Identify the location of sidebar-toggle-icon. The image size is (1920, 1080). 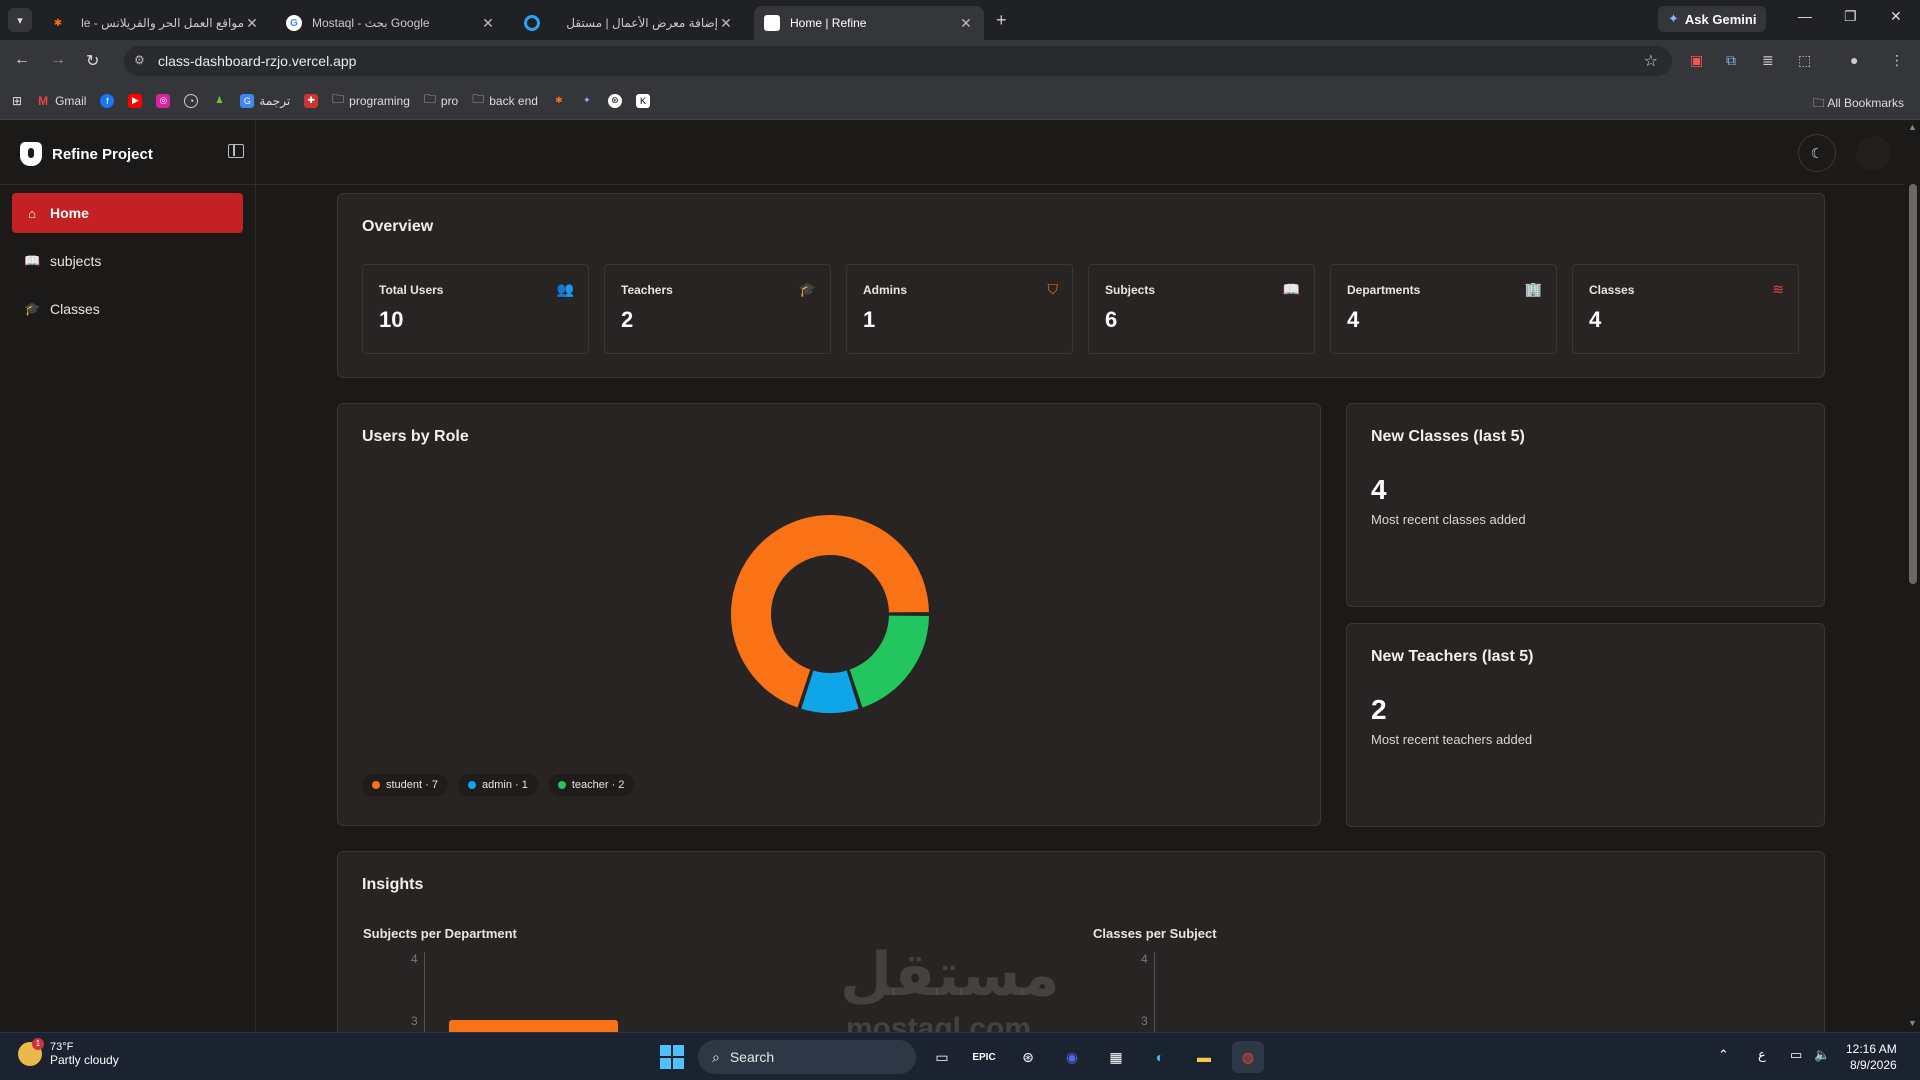
(236, 151).